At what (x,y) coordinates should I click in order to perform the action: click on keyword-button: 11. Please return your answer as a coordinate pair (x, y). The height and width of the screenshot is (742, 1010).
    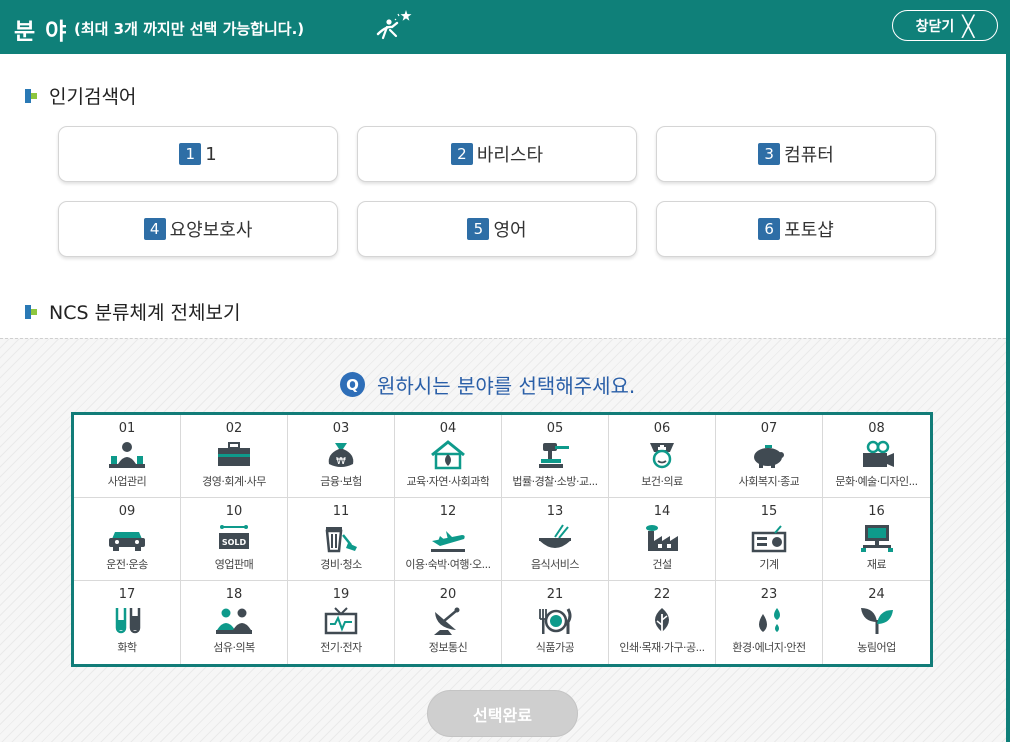
    Looking at the image, I should click on (198, 154).